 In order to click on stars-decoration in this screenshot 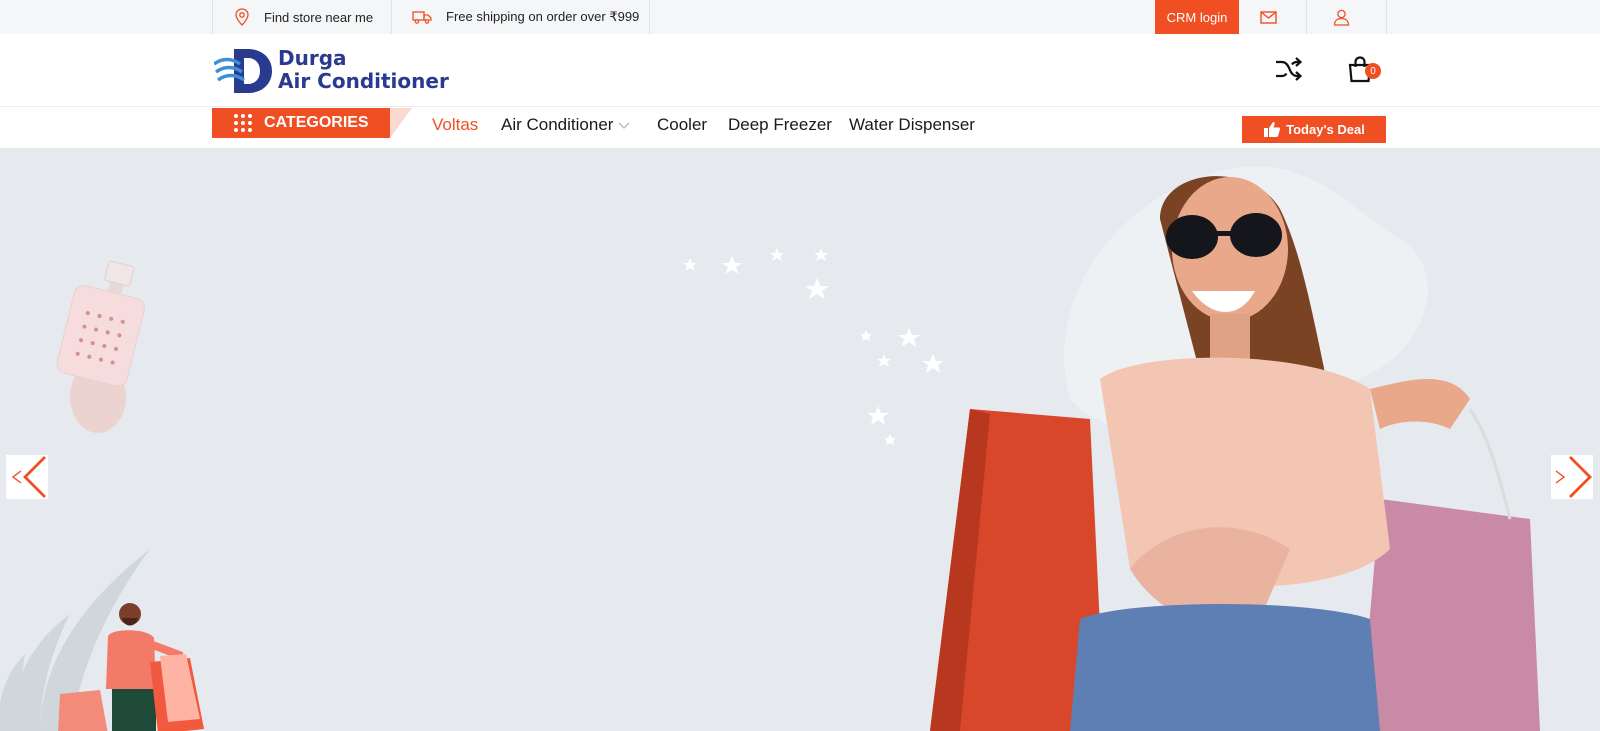, I will do `click(813, 346)`.